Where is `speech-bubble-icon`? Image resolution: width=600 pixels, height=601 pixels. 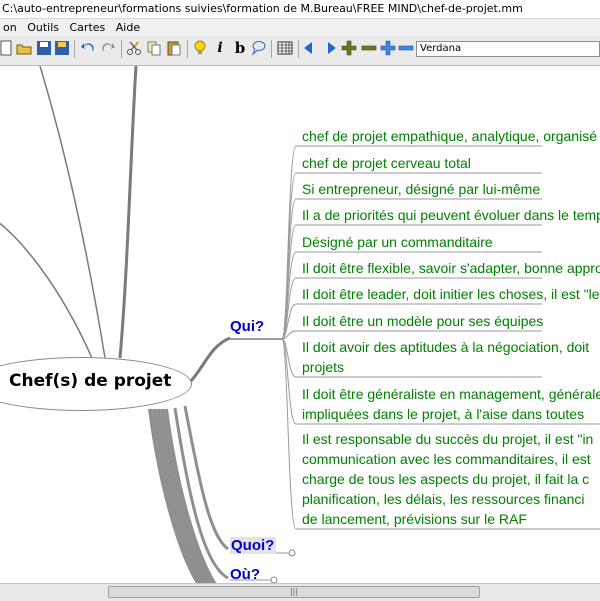
speech-bubble-icon is located at coordinates (258, 48).